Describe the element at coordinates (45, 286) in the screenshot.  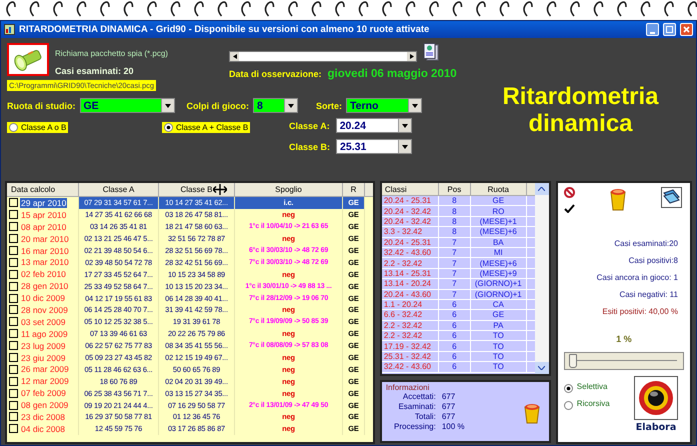
I see `date-cell: 28 gen 2010` at that location.